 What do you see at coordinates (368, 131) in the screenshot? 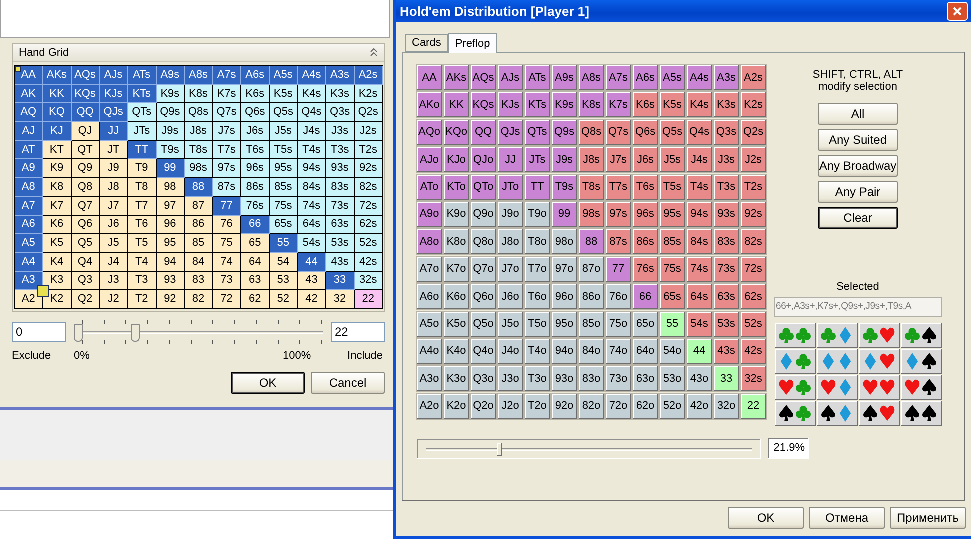
I see `hand-cell: J2s` at bounding box center [368, 131].